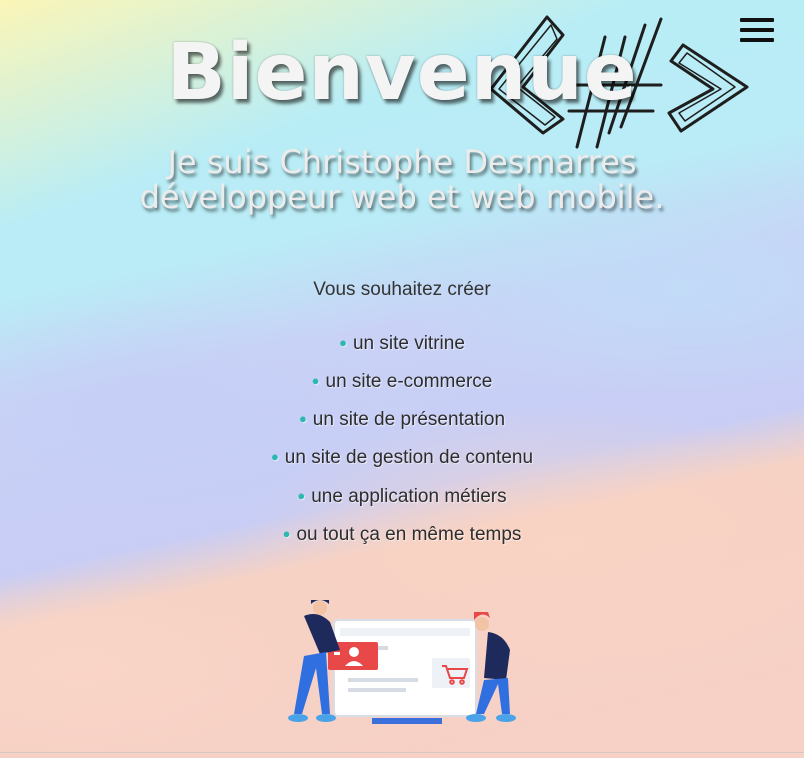 The image size is (804, 758). I want to click on menu-bar, so click(757, 20).